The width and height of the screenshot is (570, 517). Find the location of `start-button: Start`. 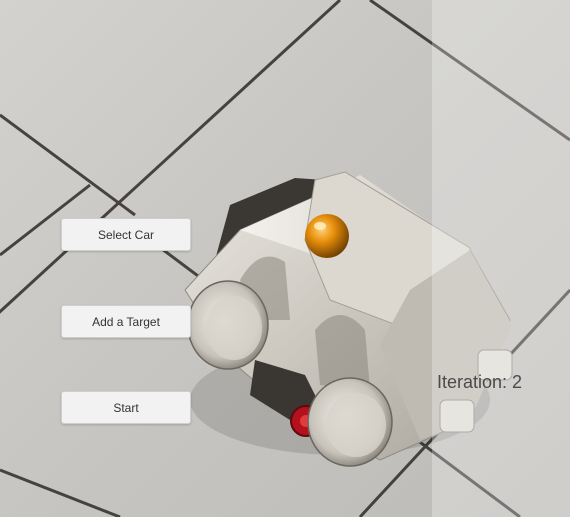

start-button: Start is located at coordinates (126, 407).